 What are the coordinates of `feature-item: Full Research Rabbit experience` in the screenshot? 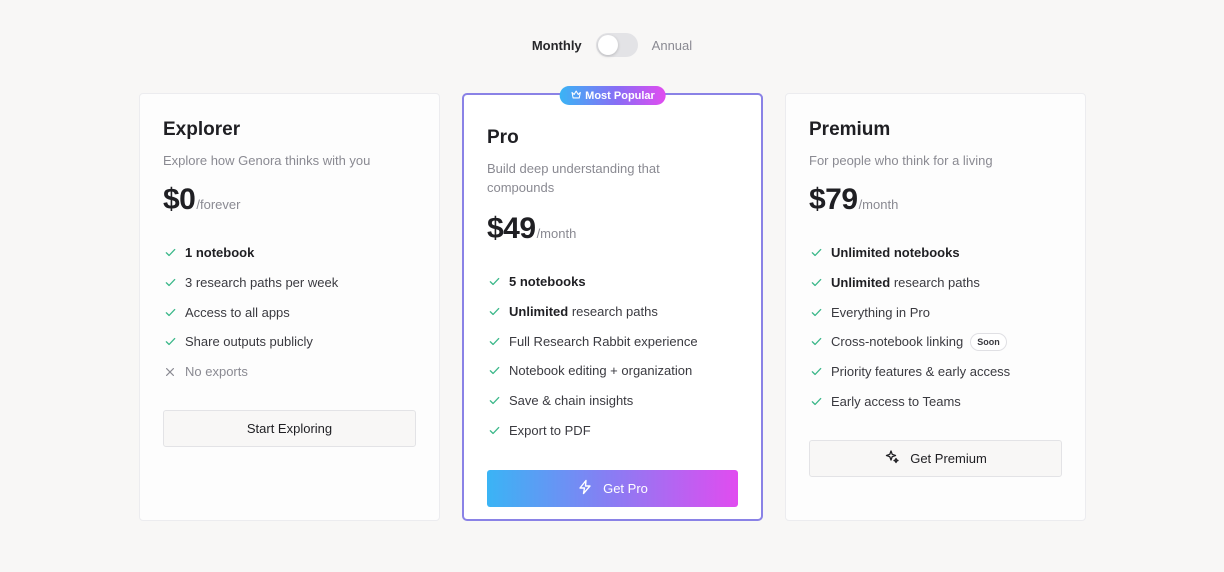 It's located at (612, 341).